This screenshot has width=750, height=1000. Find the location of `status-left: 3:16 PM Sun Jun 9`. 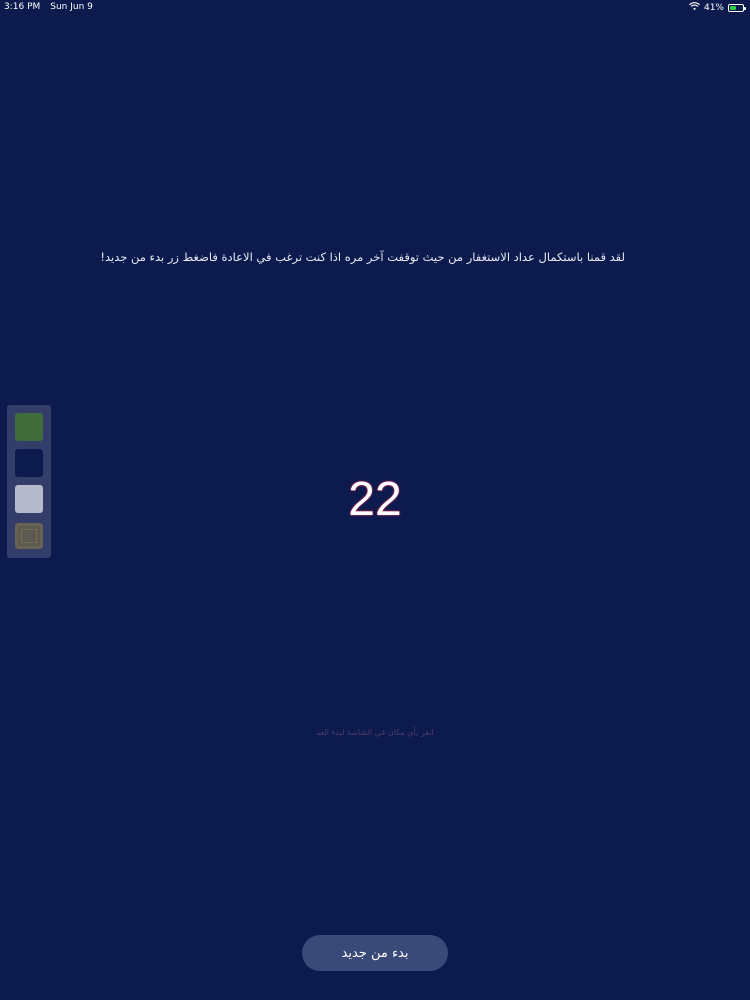

status-left: 3:16 PM Sun Jun 9 is located at coordinates (48, 7).